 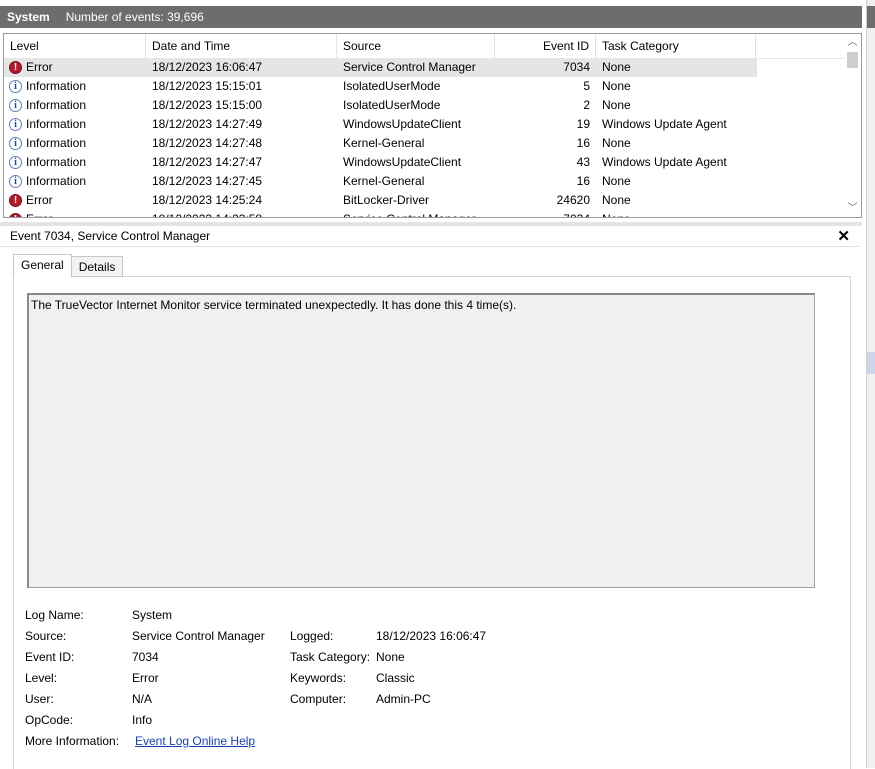 What do you see at coordinates (852, 42) in the screenshot?
I see `scroll-up-icon: ︿` at bounding box center [852, 42].